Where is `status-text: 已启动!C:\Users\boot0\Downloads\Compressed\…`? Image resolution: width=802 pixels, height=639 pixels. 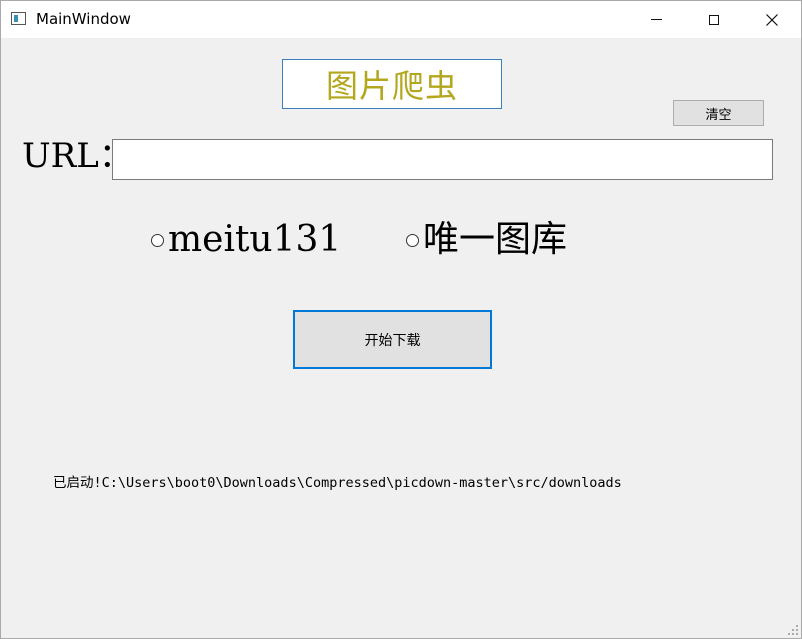 status-text: 已启动!C:\Users\boot0\Downloads\Compressed\… is located at coordinates (337, 483).